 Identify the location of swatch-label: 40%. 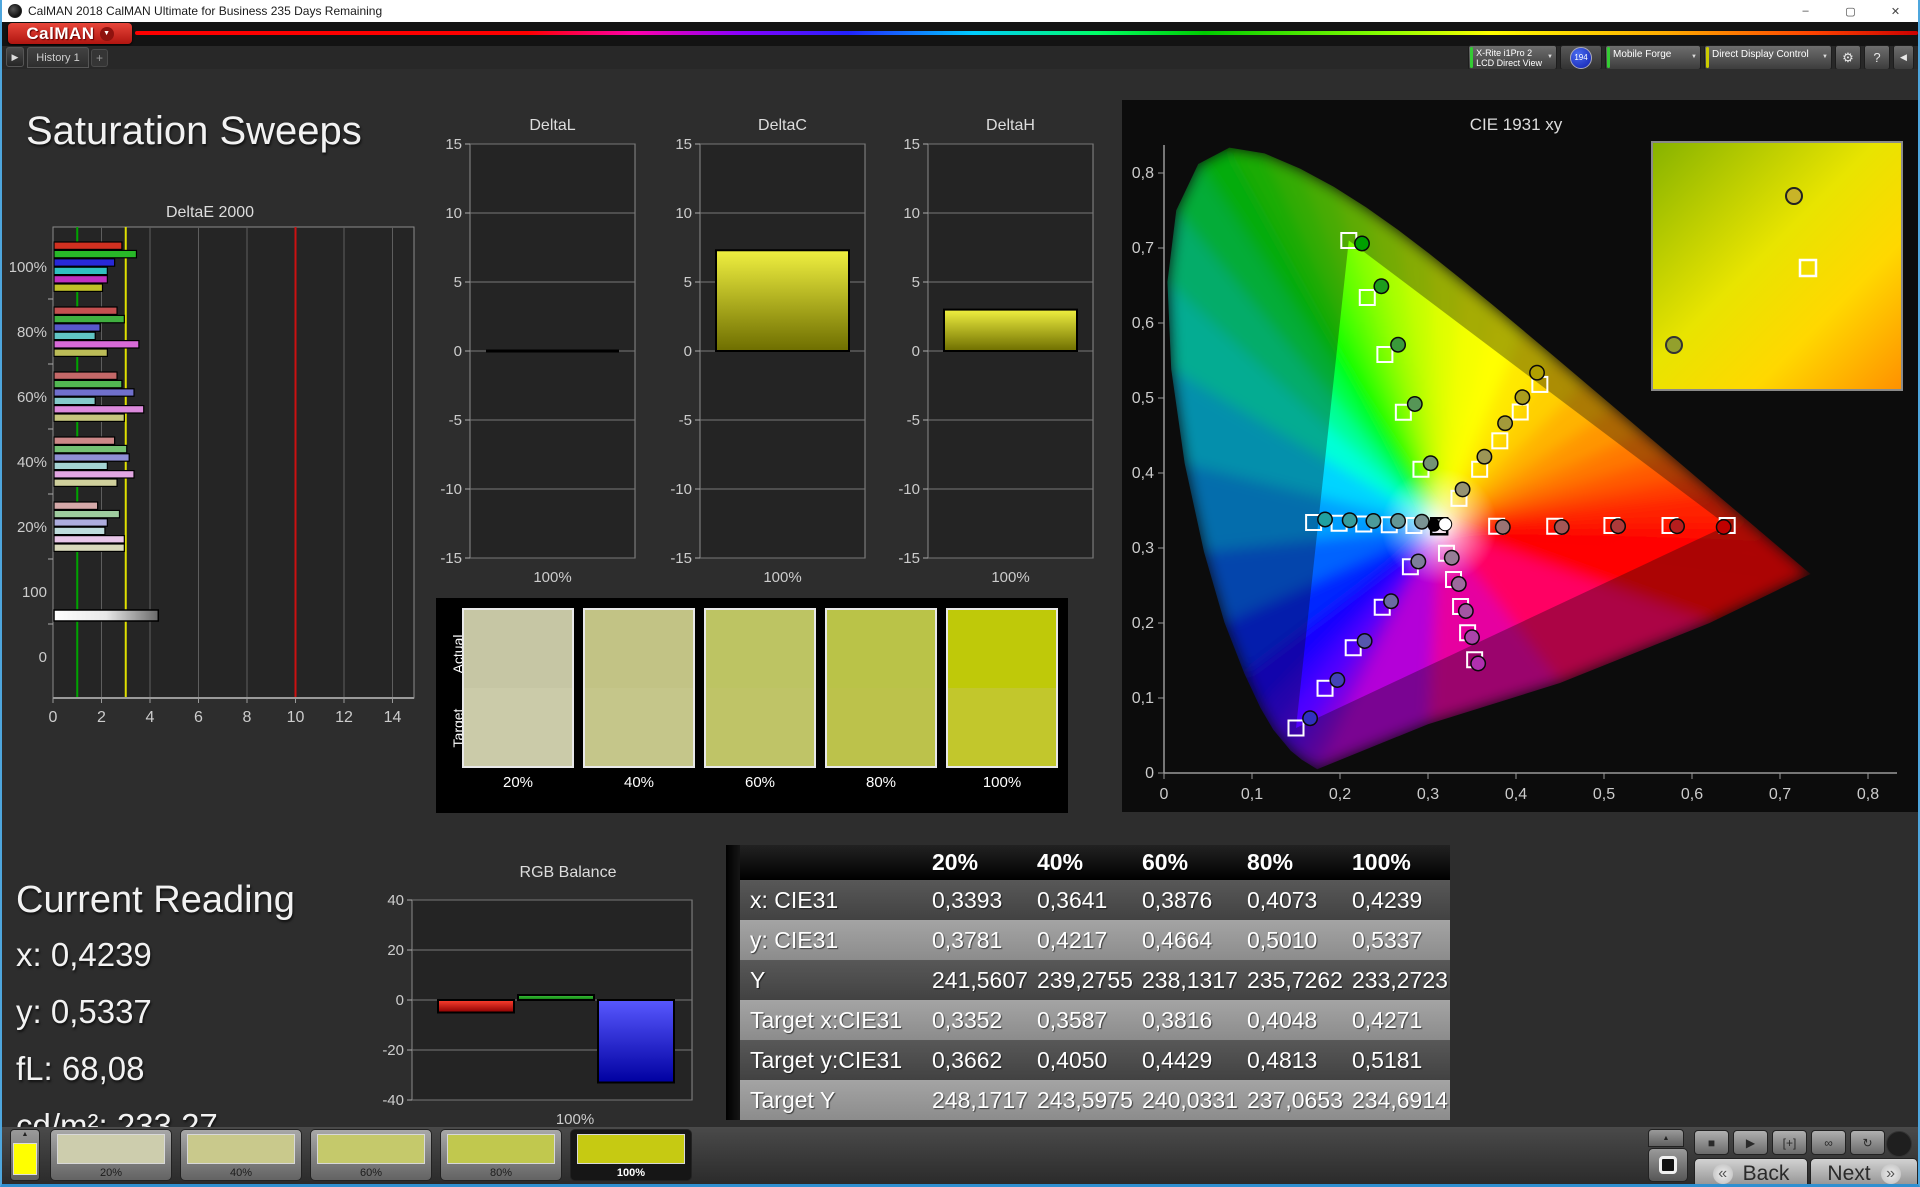
(639, 782).